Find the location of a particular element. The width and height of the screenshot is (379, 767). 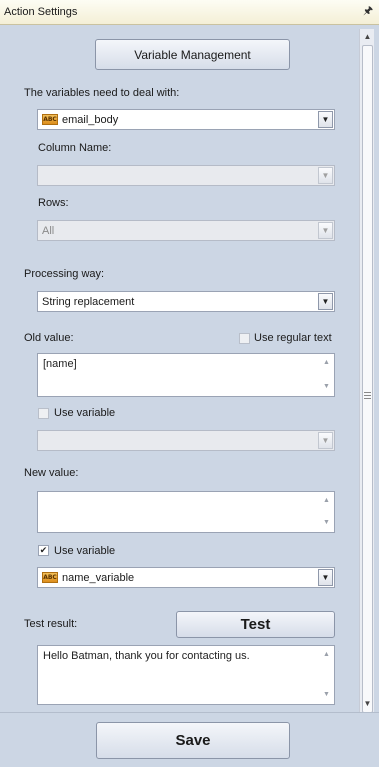

new-variable-select: ABC name_variable ▼ is located at coordinates (186, 577).